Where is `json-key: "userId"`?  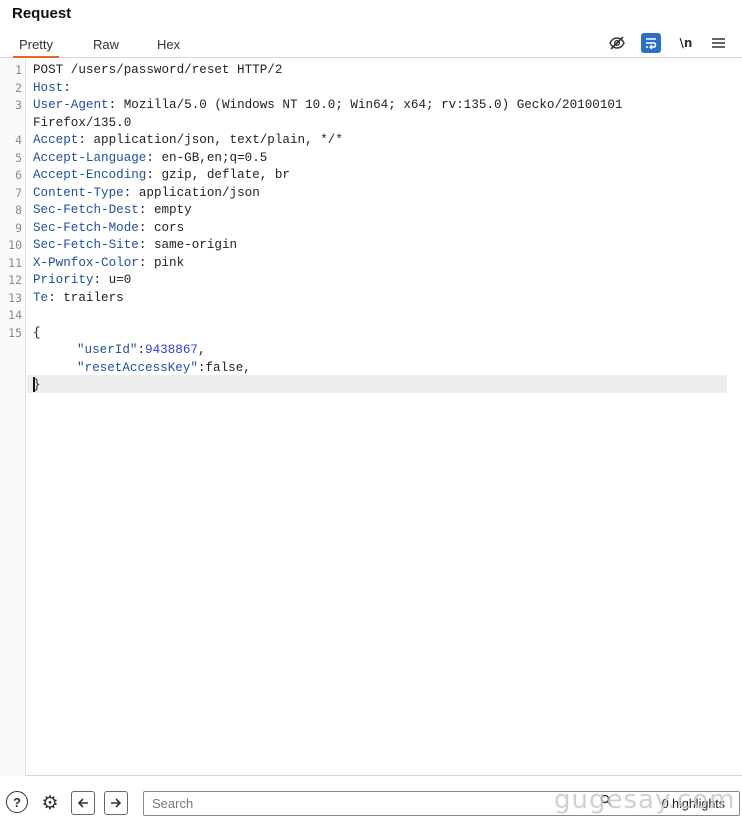
json-key: "userId" is located at coordinates (107, 350).